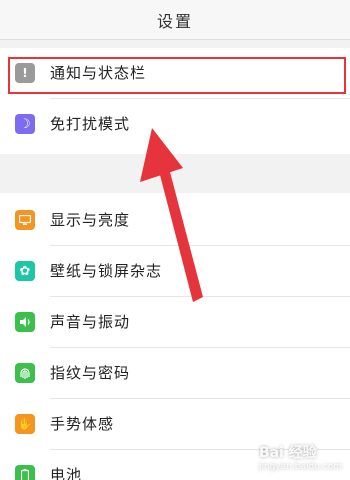 This screenshot has width=350, height=480. I want to click on moon-icon: ☽, so click(25, 124).